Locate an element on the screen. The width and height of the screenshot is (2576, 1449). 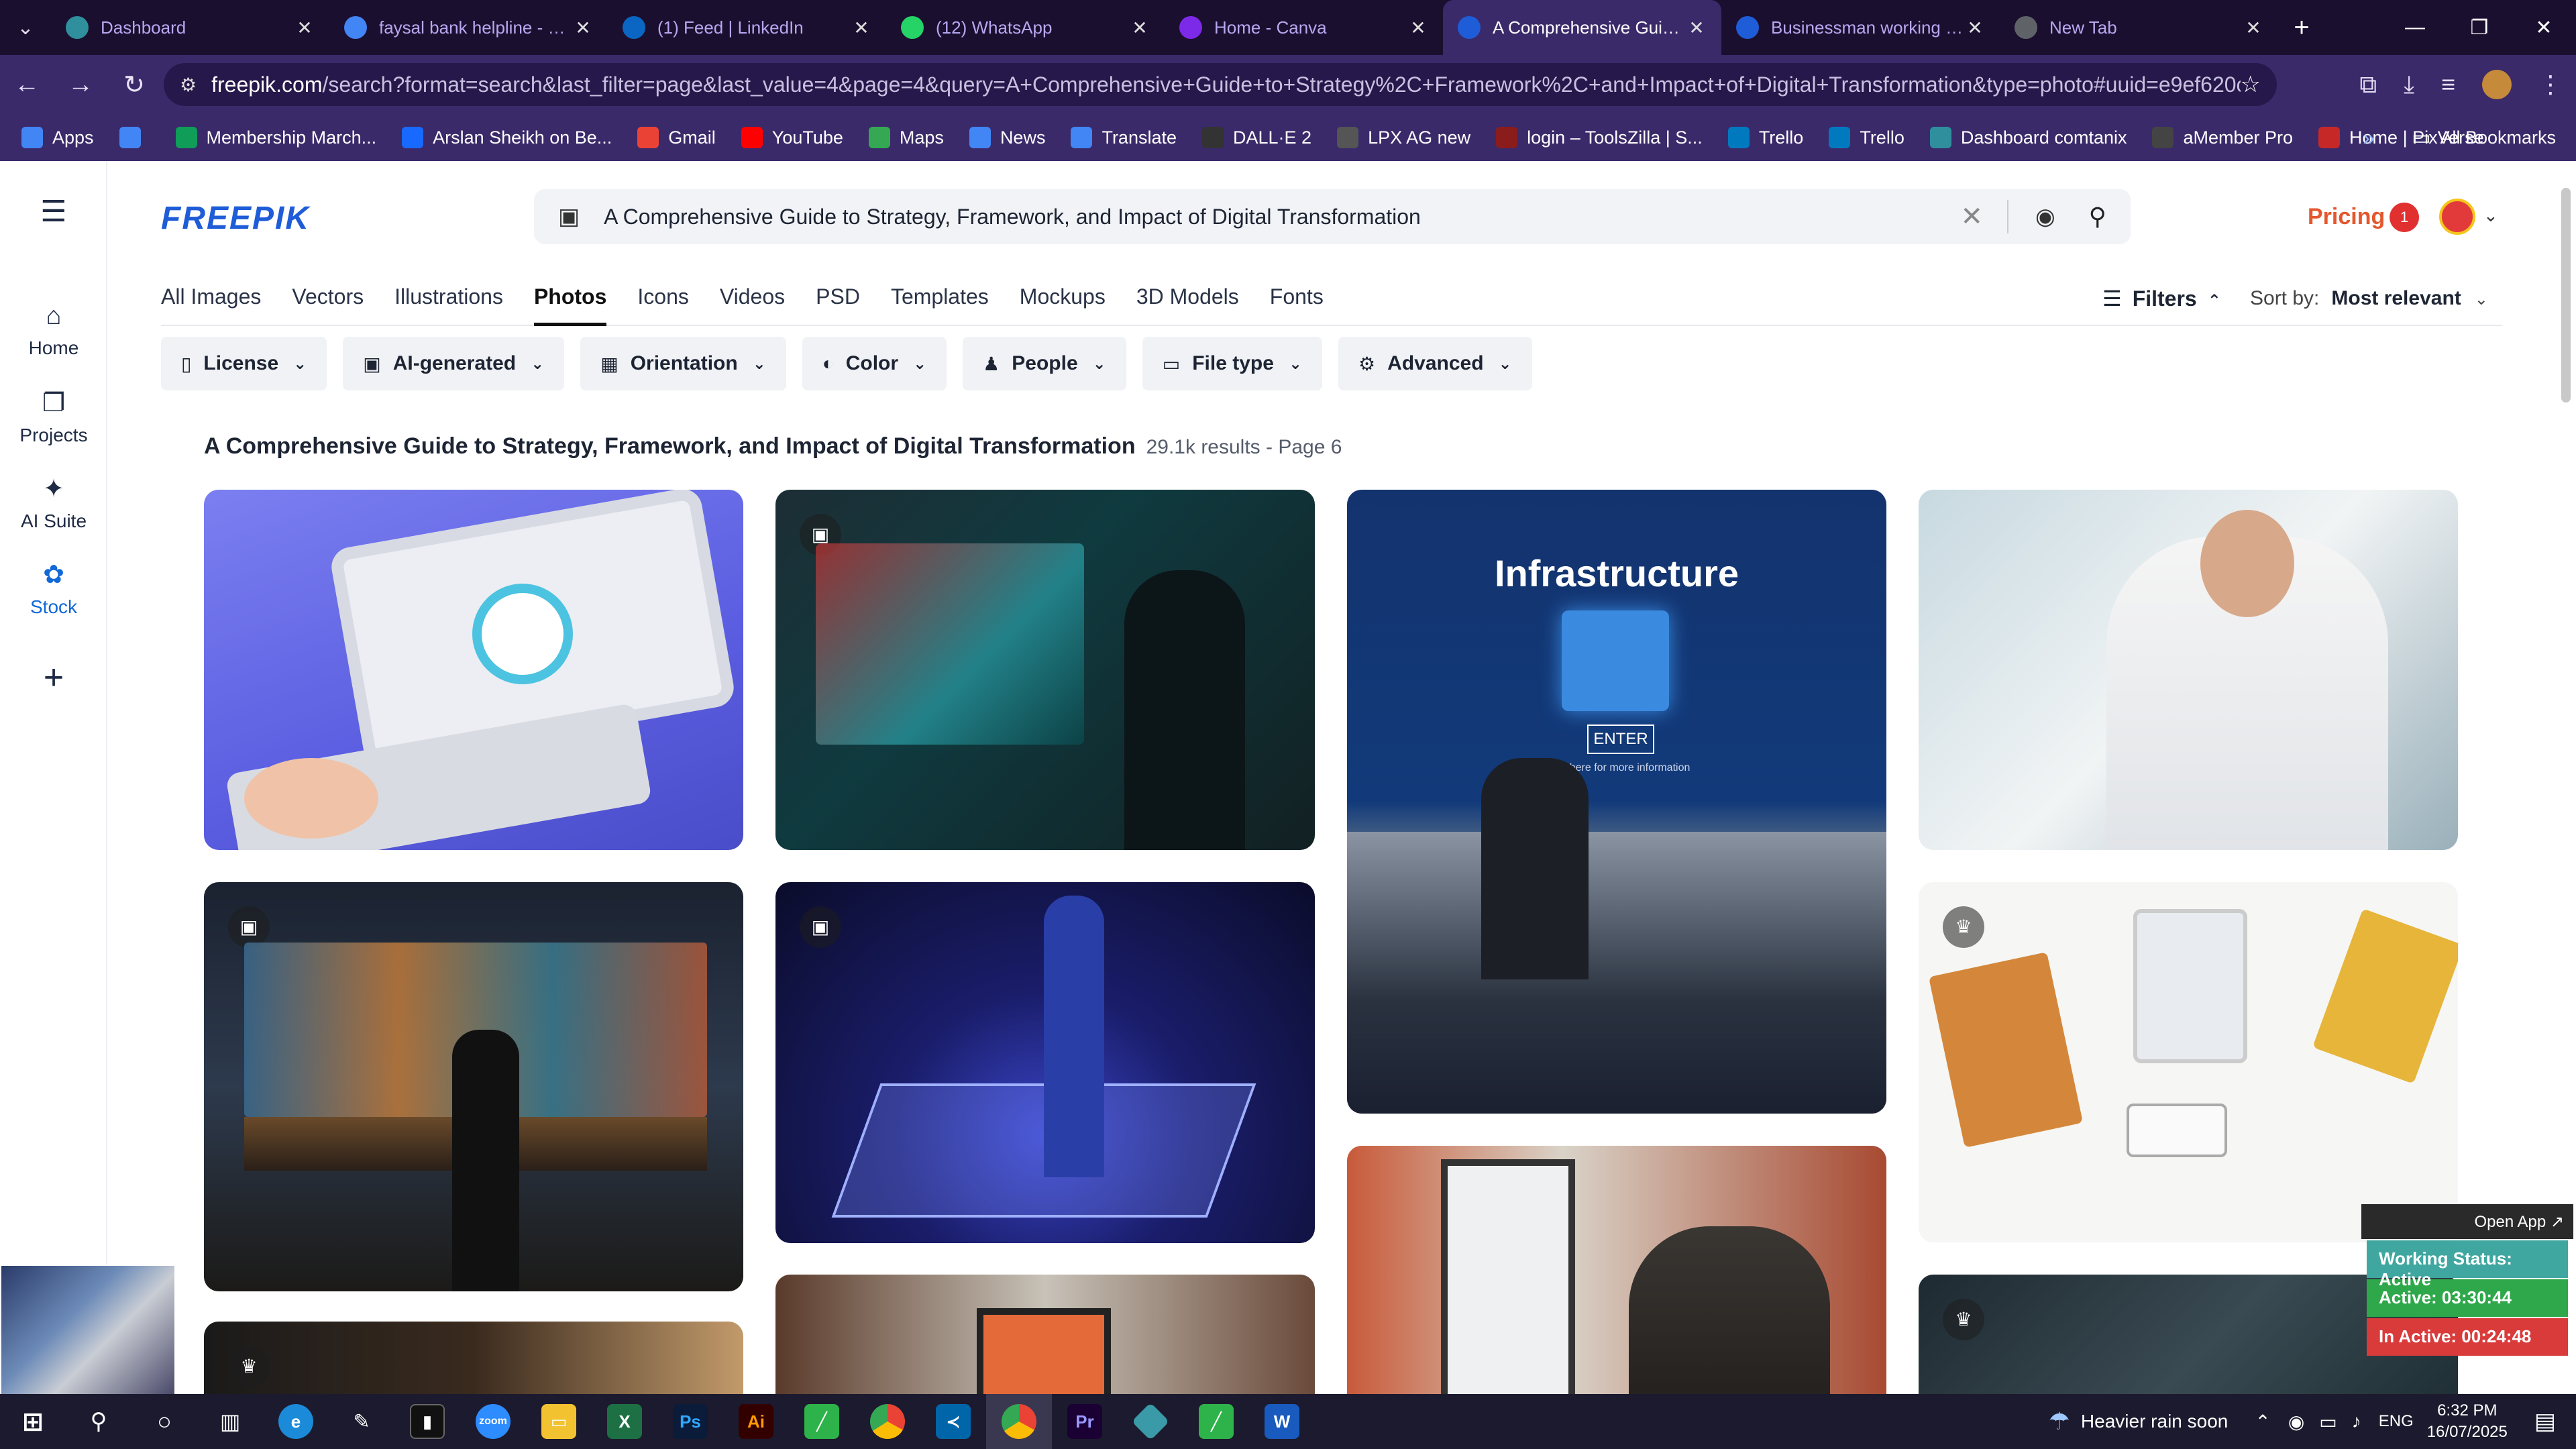
profile-avatar is located at coordinates (2497, 84).